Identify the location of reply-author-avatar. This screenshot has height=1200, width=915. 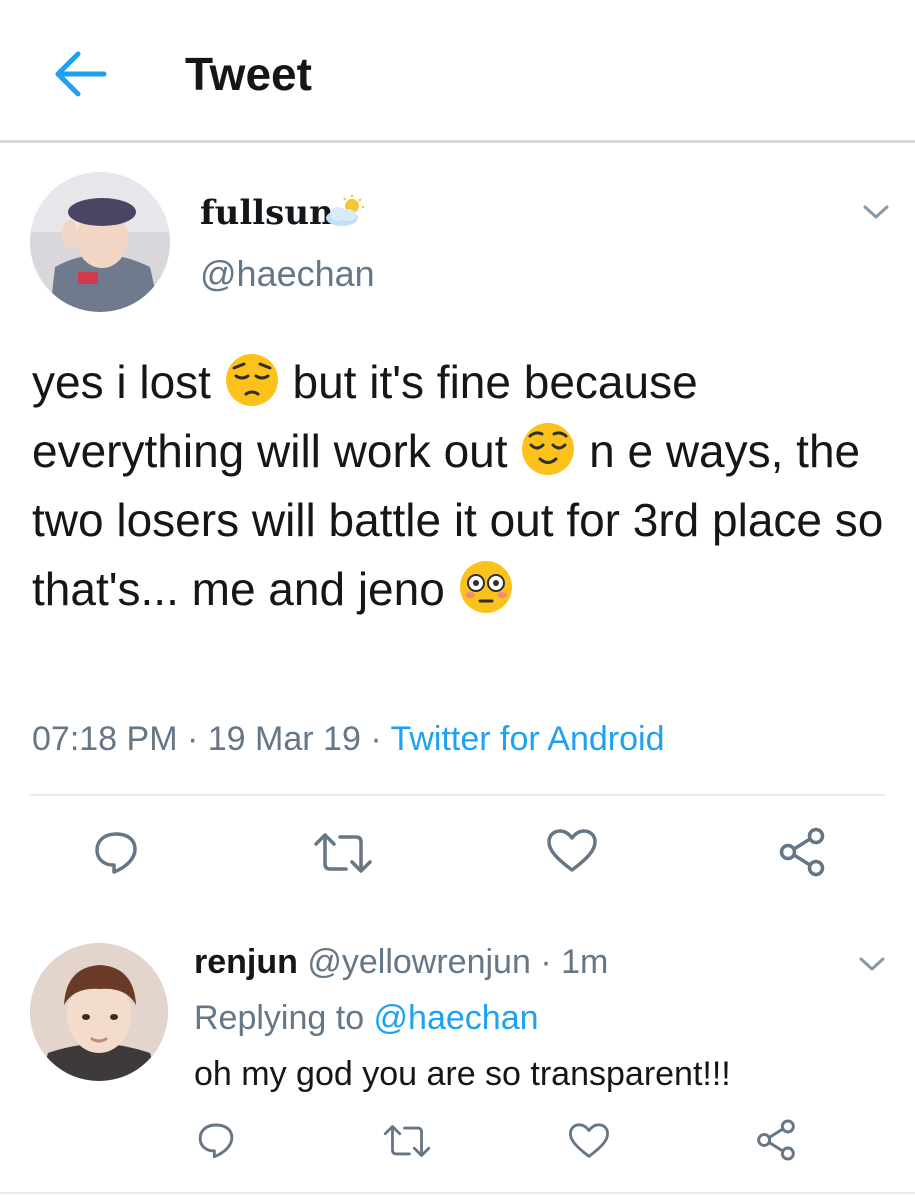
(99, 1012).